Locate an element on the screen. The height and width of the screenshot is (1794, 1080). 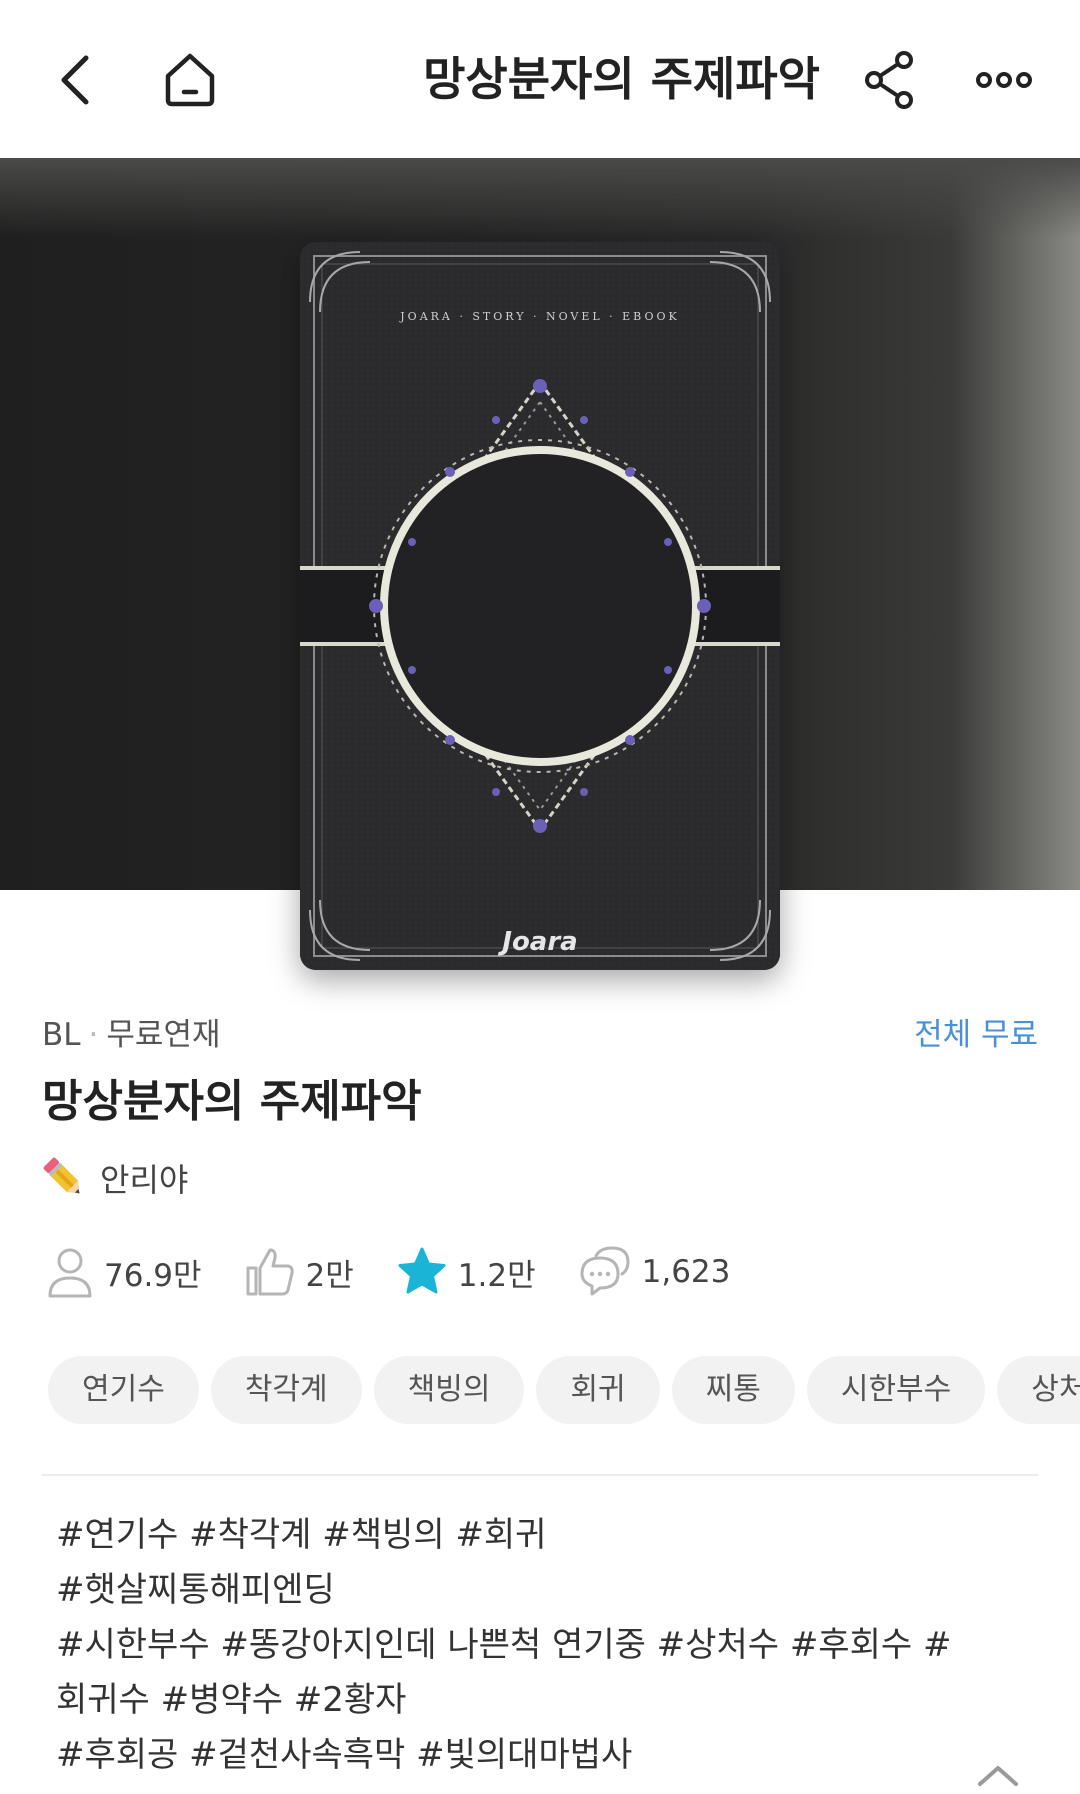
views-count: 76.9만 is located at coordinates (153, 1275).